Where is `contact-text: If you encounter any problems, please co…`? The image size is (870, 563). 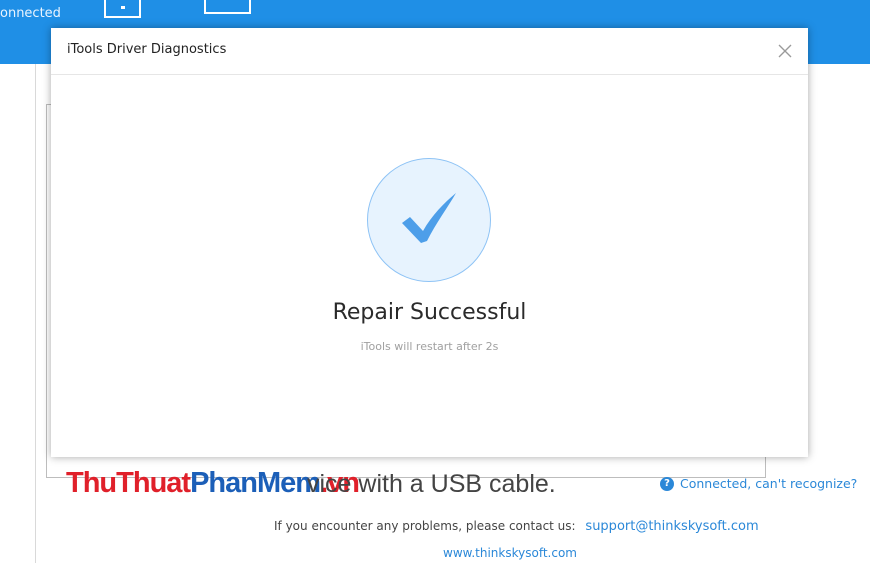
contact-text: If you encounter any problems, please co… is located at coordinates (425, 526).